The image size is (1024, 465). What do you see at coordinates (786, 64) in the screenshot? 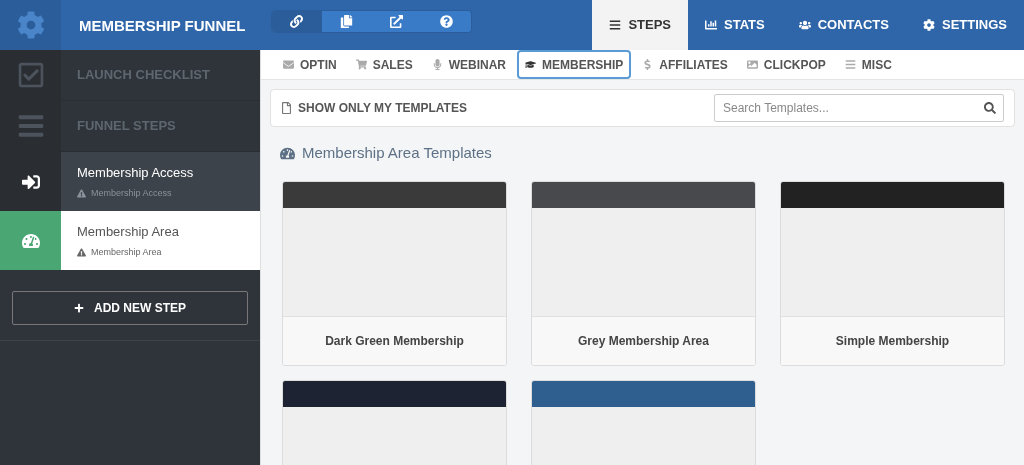
I see `category-tab: CLICKPOP` at bounding box center [786, 64].